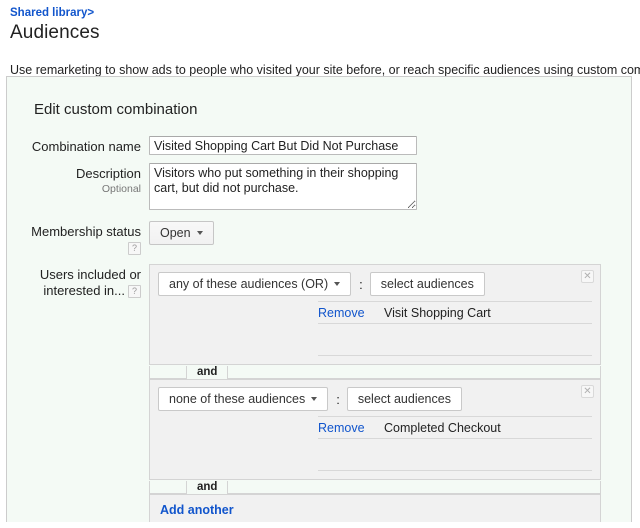  I want to click on audience-name: Completed Checkout, so click(442, 427).